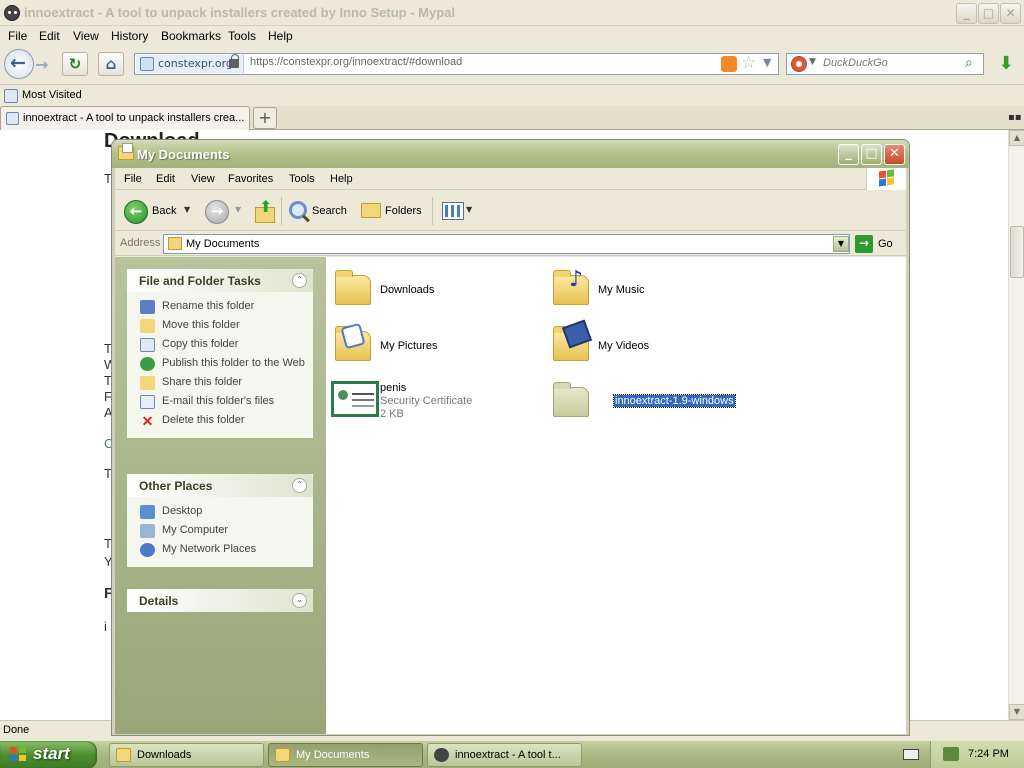 This screenshot has width=1024, height=768. I want to click on clock: 7:24 PM, so click(988, 754).